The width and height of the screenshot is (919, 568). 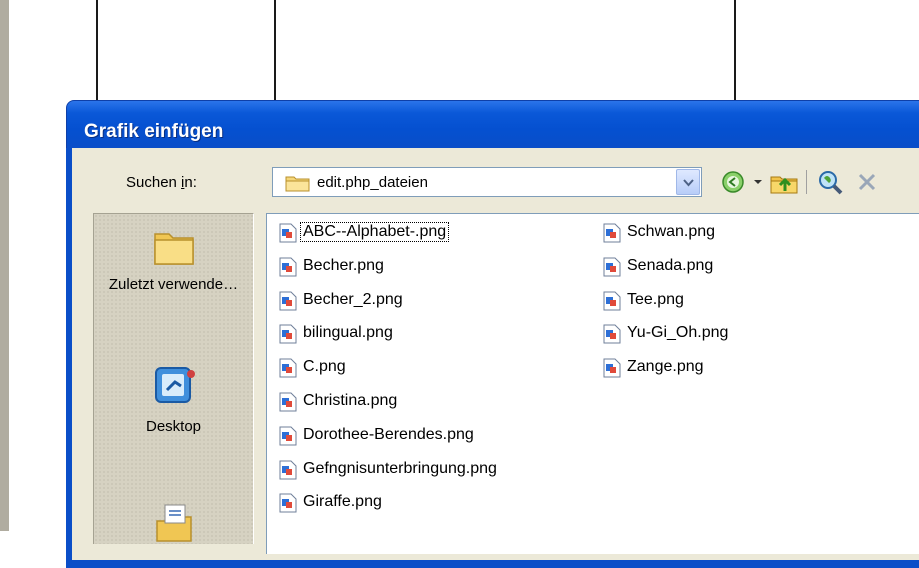 I want to click on dropdown-button, so click(x=688, y=182).